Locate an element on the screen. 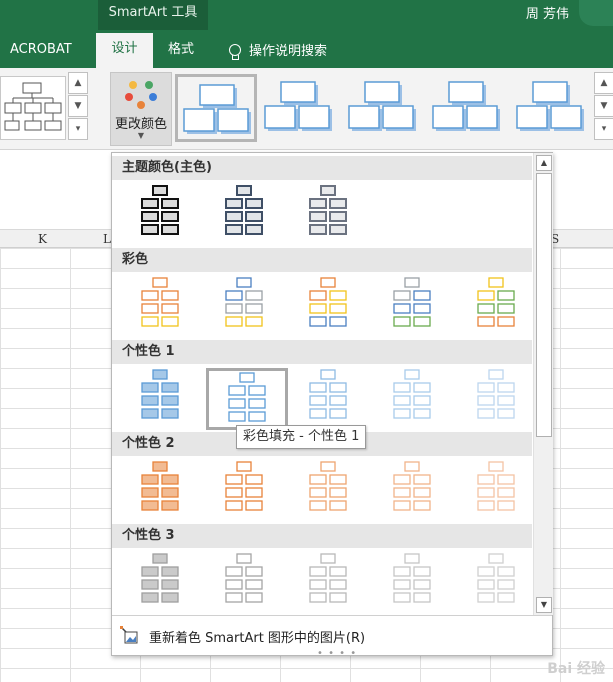 The width and height of the screenshot is (613, 682). dropdown-scrollbar: ▲ ▼ is located at coordinates (543, 384).